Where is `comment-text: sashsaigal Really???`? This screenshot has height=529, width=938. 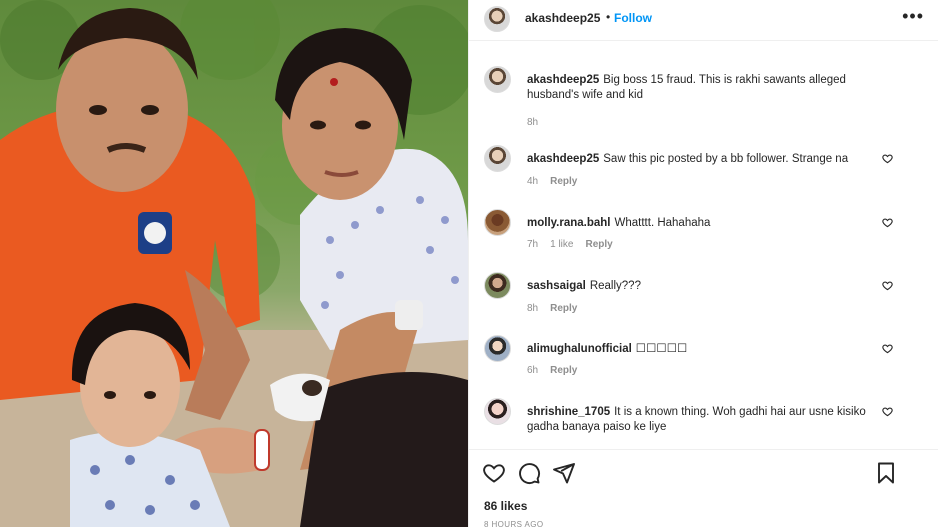 comment-text: sashsaigal Really??? is located at coordinates (699, 286).